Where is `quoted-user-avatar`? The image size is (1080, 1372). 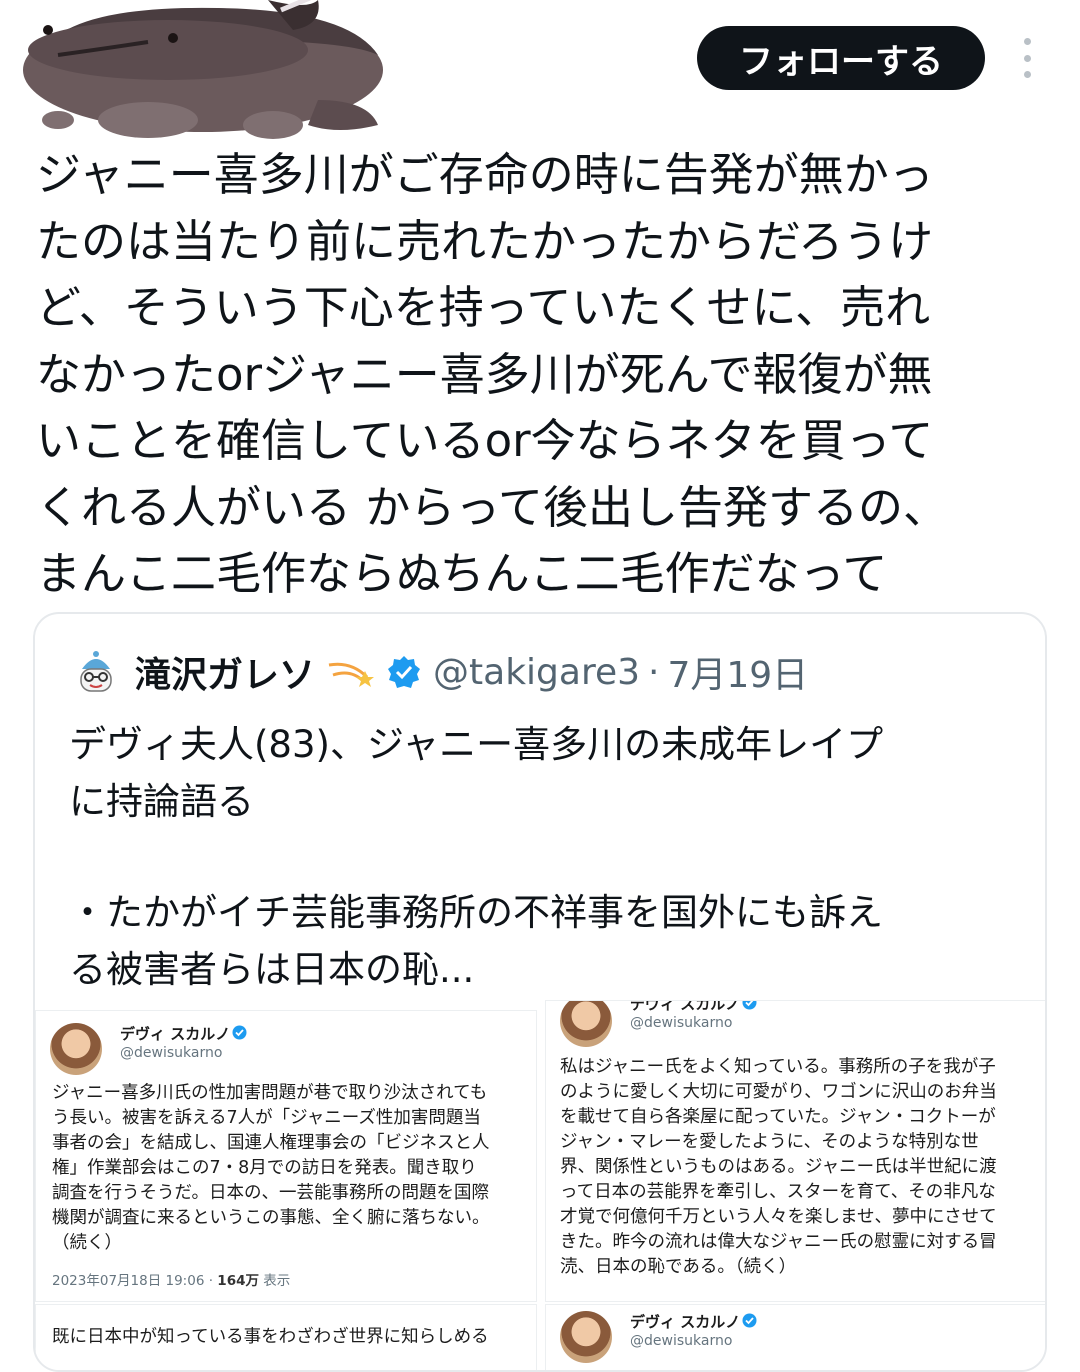 quoted-user-avatar is located at coordinates (96, 672).